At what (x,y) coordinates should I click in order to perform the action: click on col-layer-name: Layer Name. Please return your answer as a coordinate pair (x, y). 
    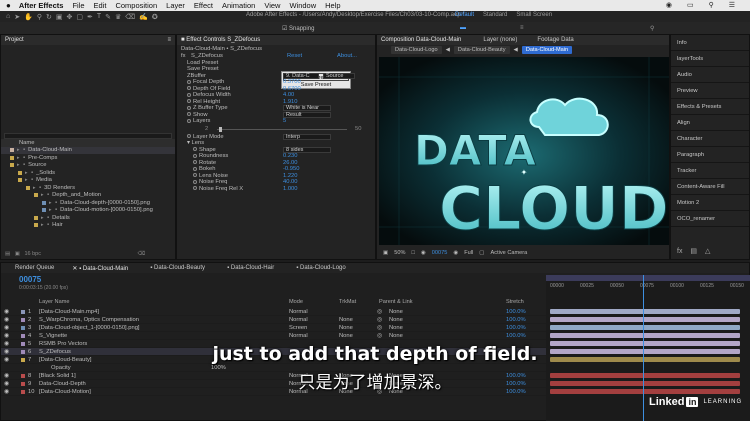
    Looking at the image, I should click on (54, 302).